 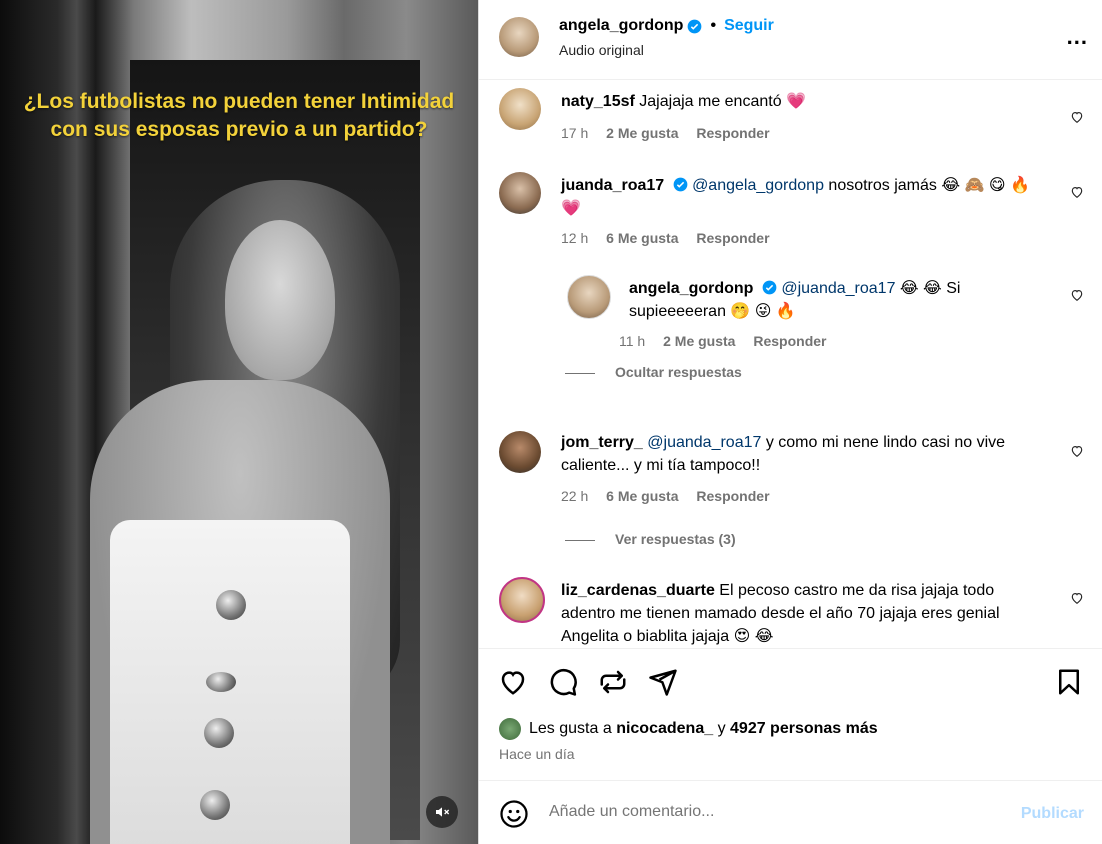 What do you see at coordinates (612, 185) in the screenshot?
I see `commenter-username: juanda_roa17` at bounding box center [612, 185].